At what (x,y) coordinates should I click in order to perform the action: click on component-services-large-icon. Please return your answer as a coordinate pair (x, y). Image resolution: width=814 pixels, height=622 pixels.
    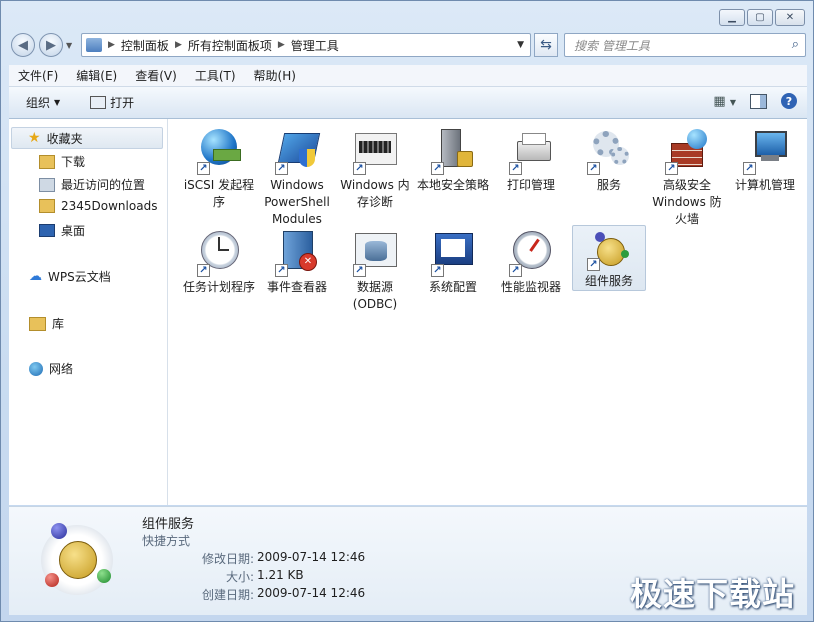
    Looking at the image, I should click on (77, 559).